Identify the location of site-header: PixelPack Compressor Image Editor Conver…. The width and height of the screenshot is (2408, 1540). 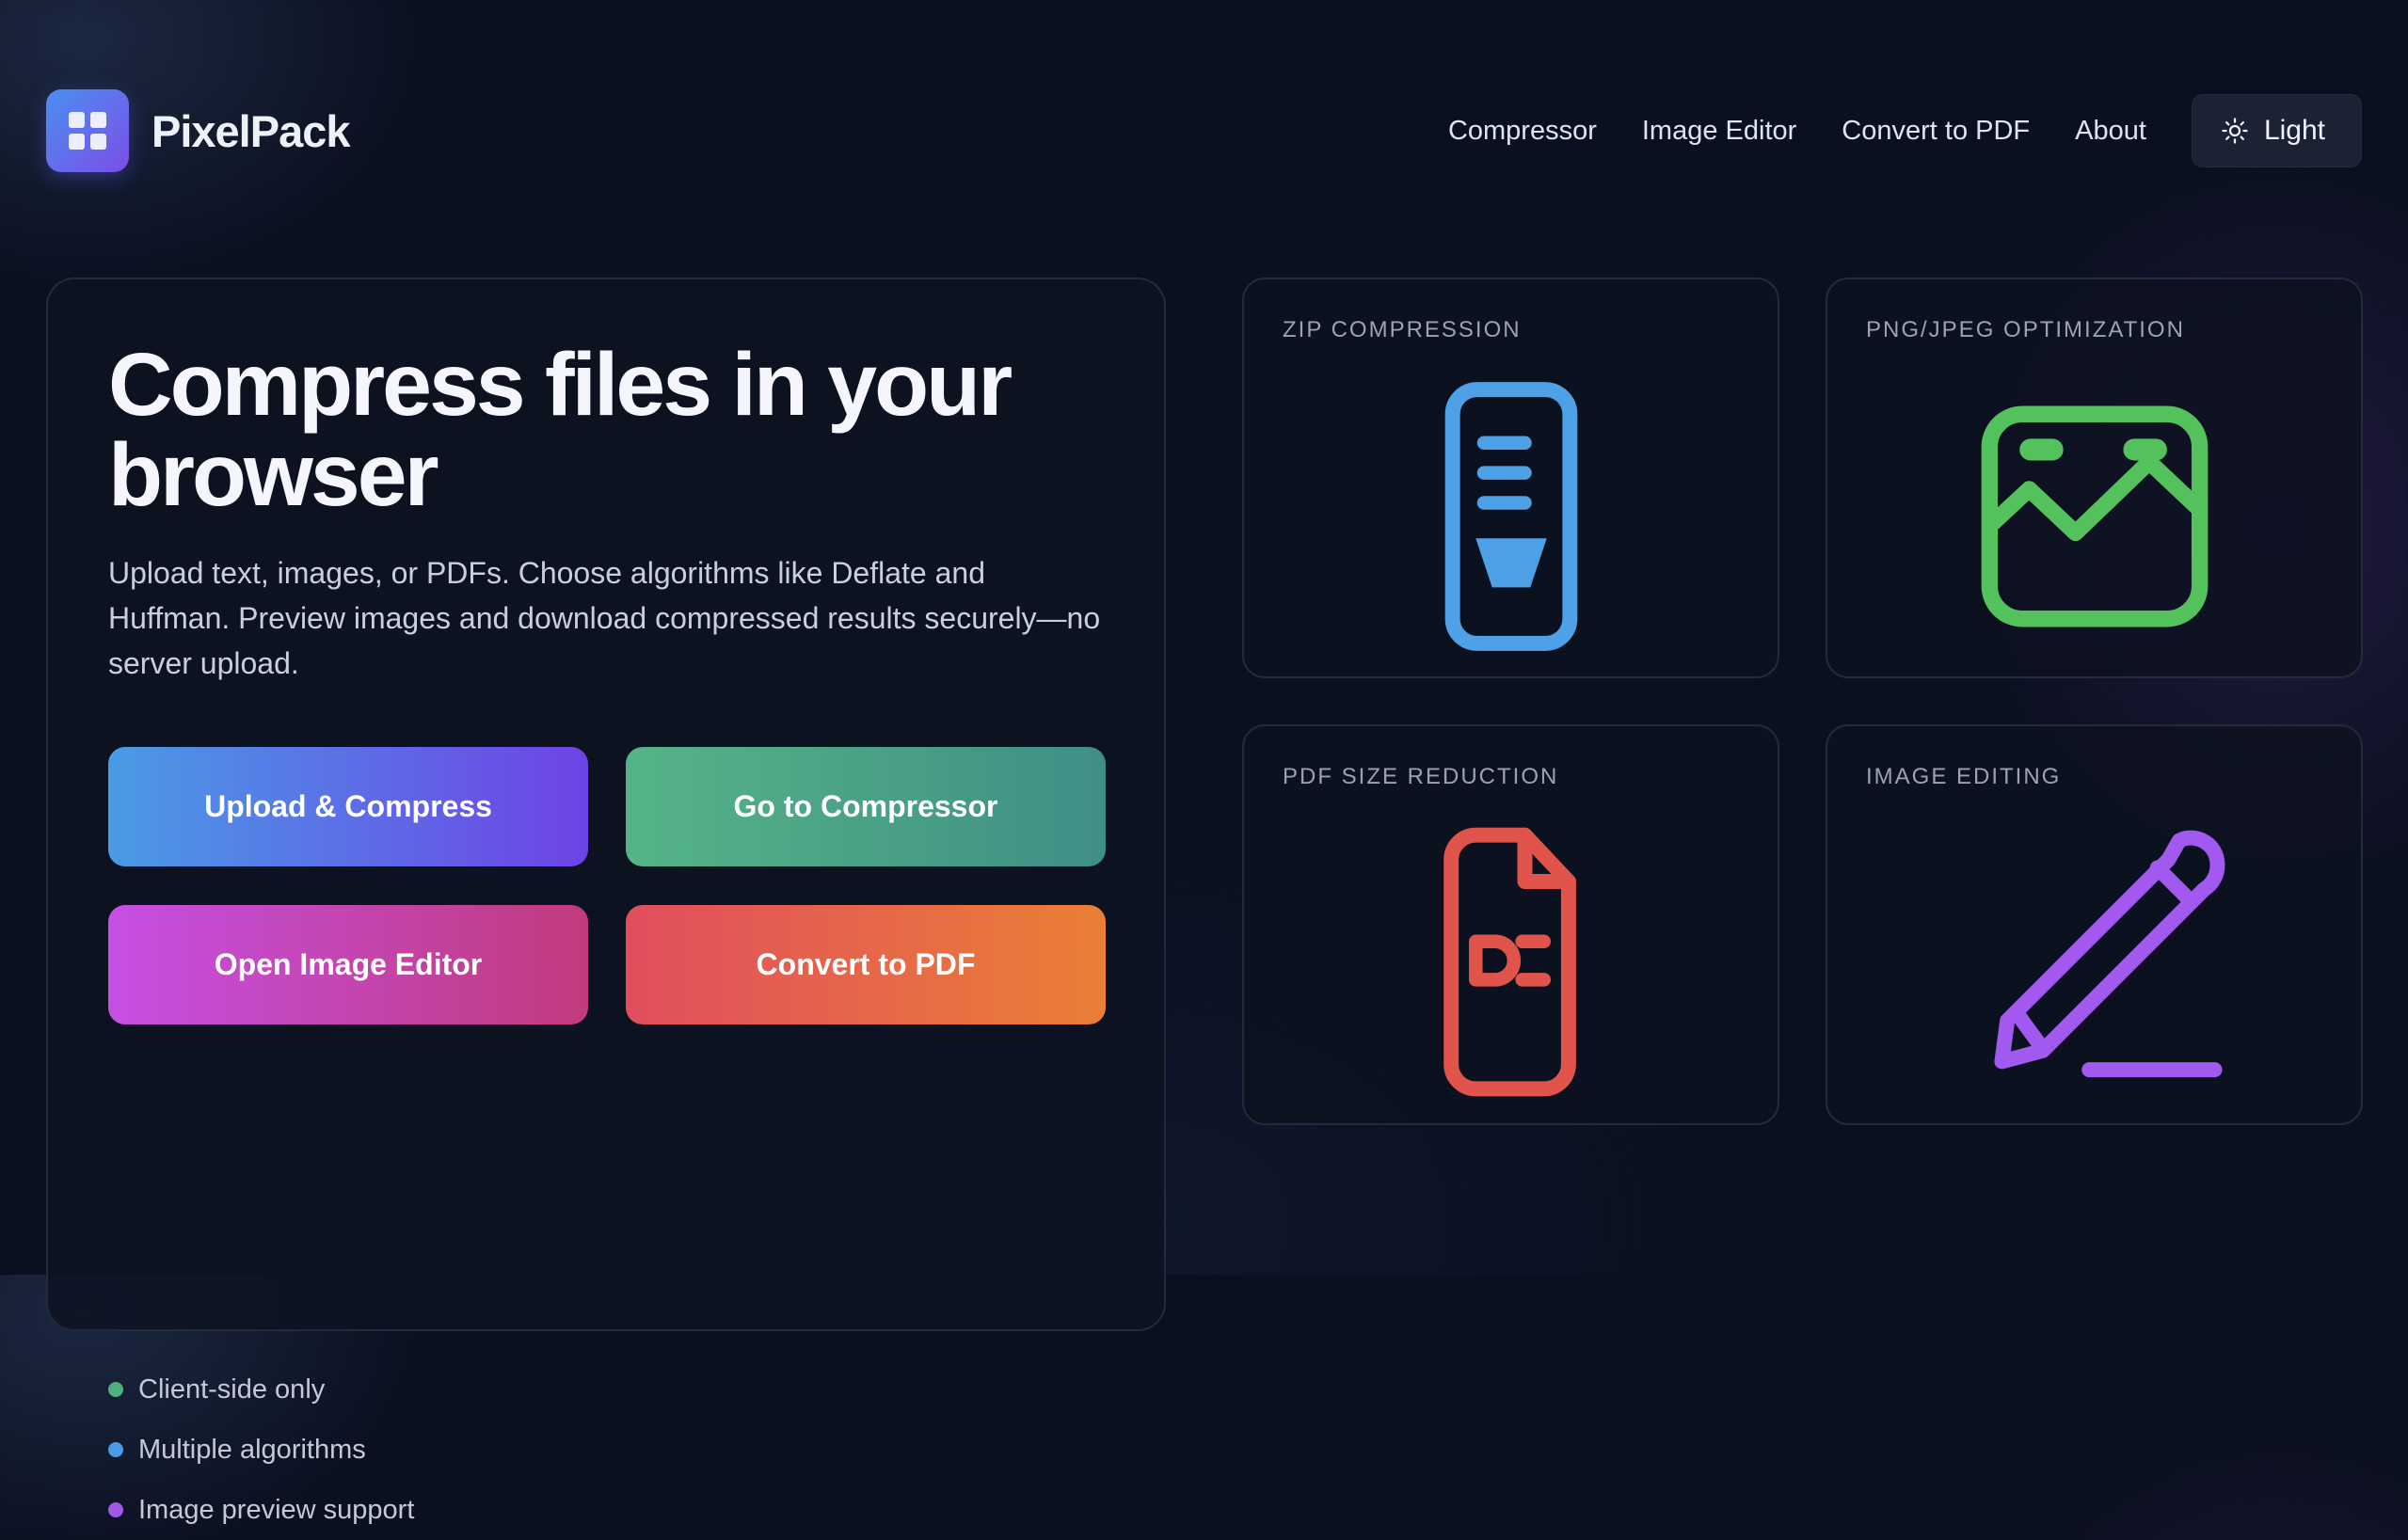
(1204, 130).